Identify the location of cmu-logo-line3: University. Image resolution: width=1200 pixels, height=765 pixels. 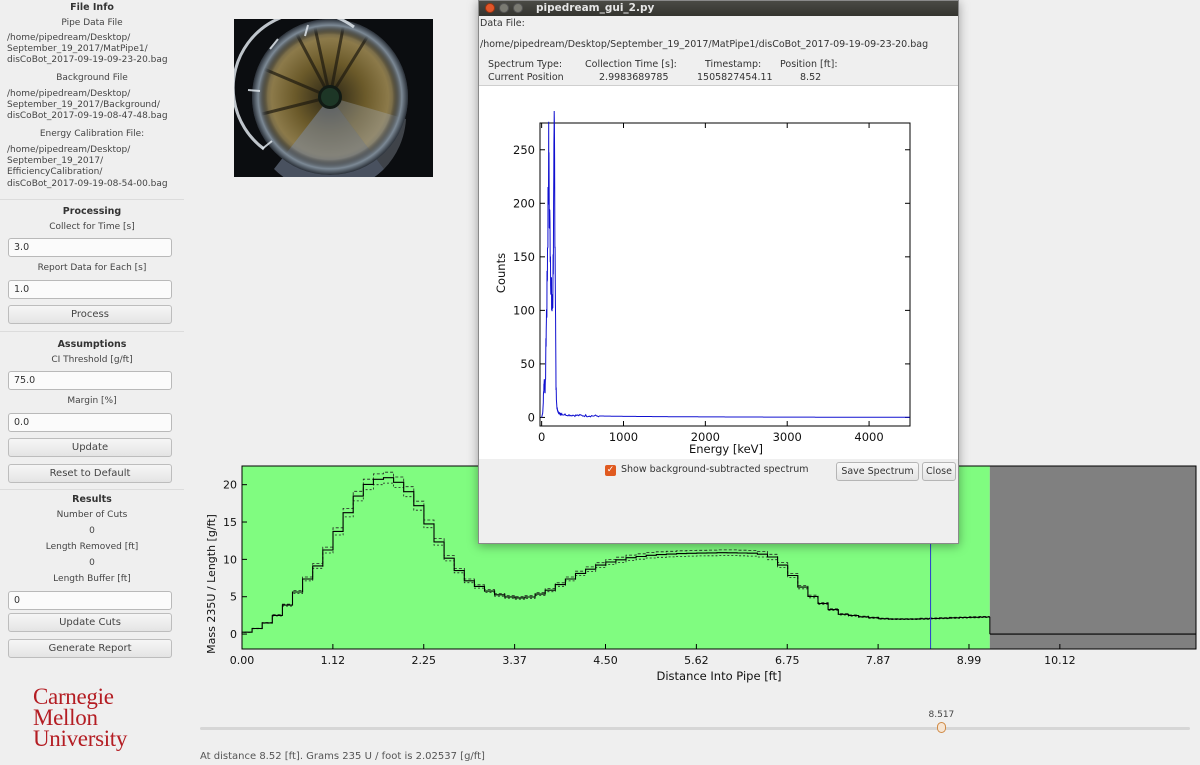
(80, 738).